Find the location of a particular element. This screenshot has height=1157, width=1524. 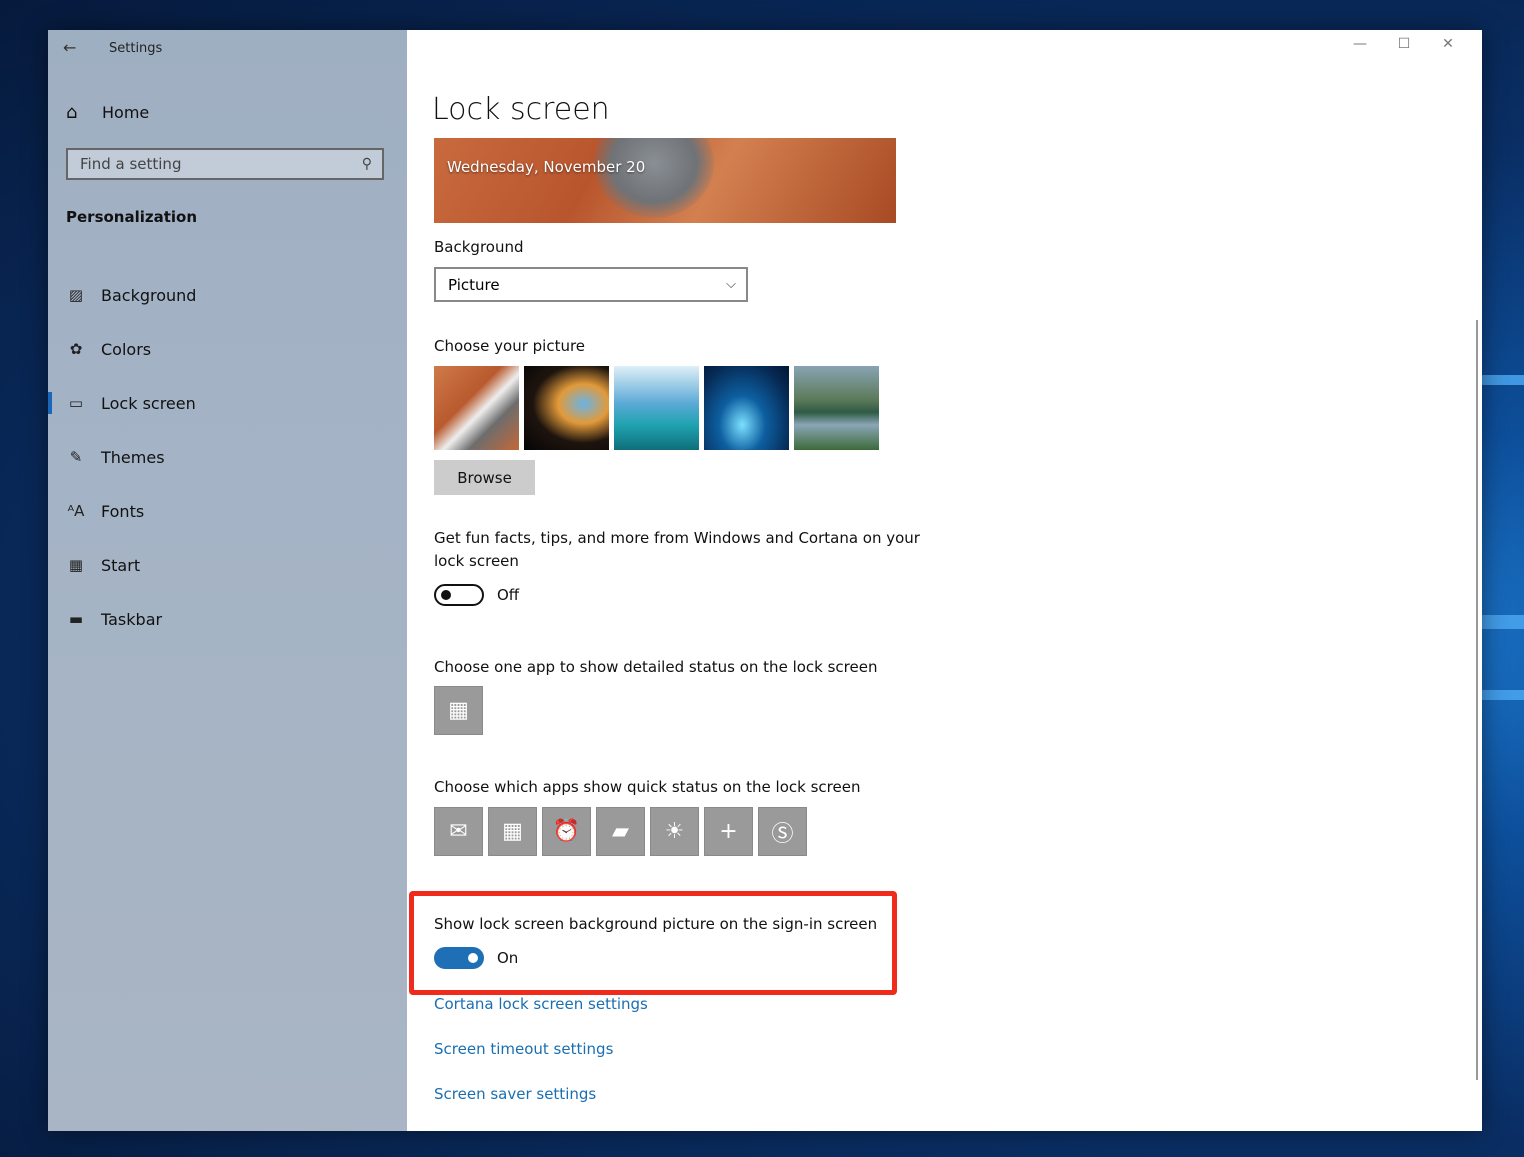

quick-status-app-button: ⏰ is located at coordinates (566, 831).